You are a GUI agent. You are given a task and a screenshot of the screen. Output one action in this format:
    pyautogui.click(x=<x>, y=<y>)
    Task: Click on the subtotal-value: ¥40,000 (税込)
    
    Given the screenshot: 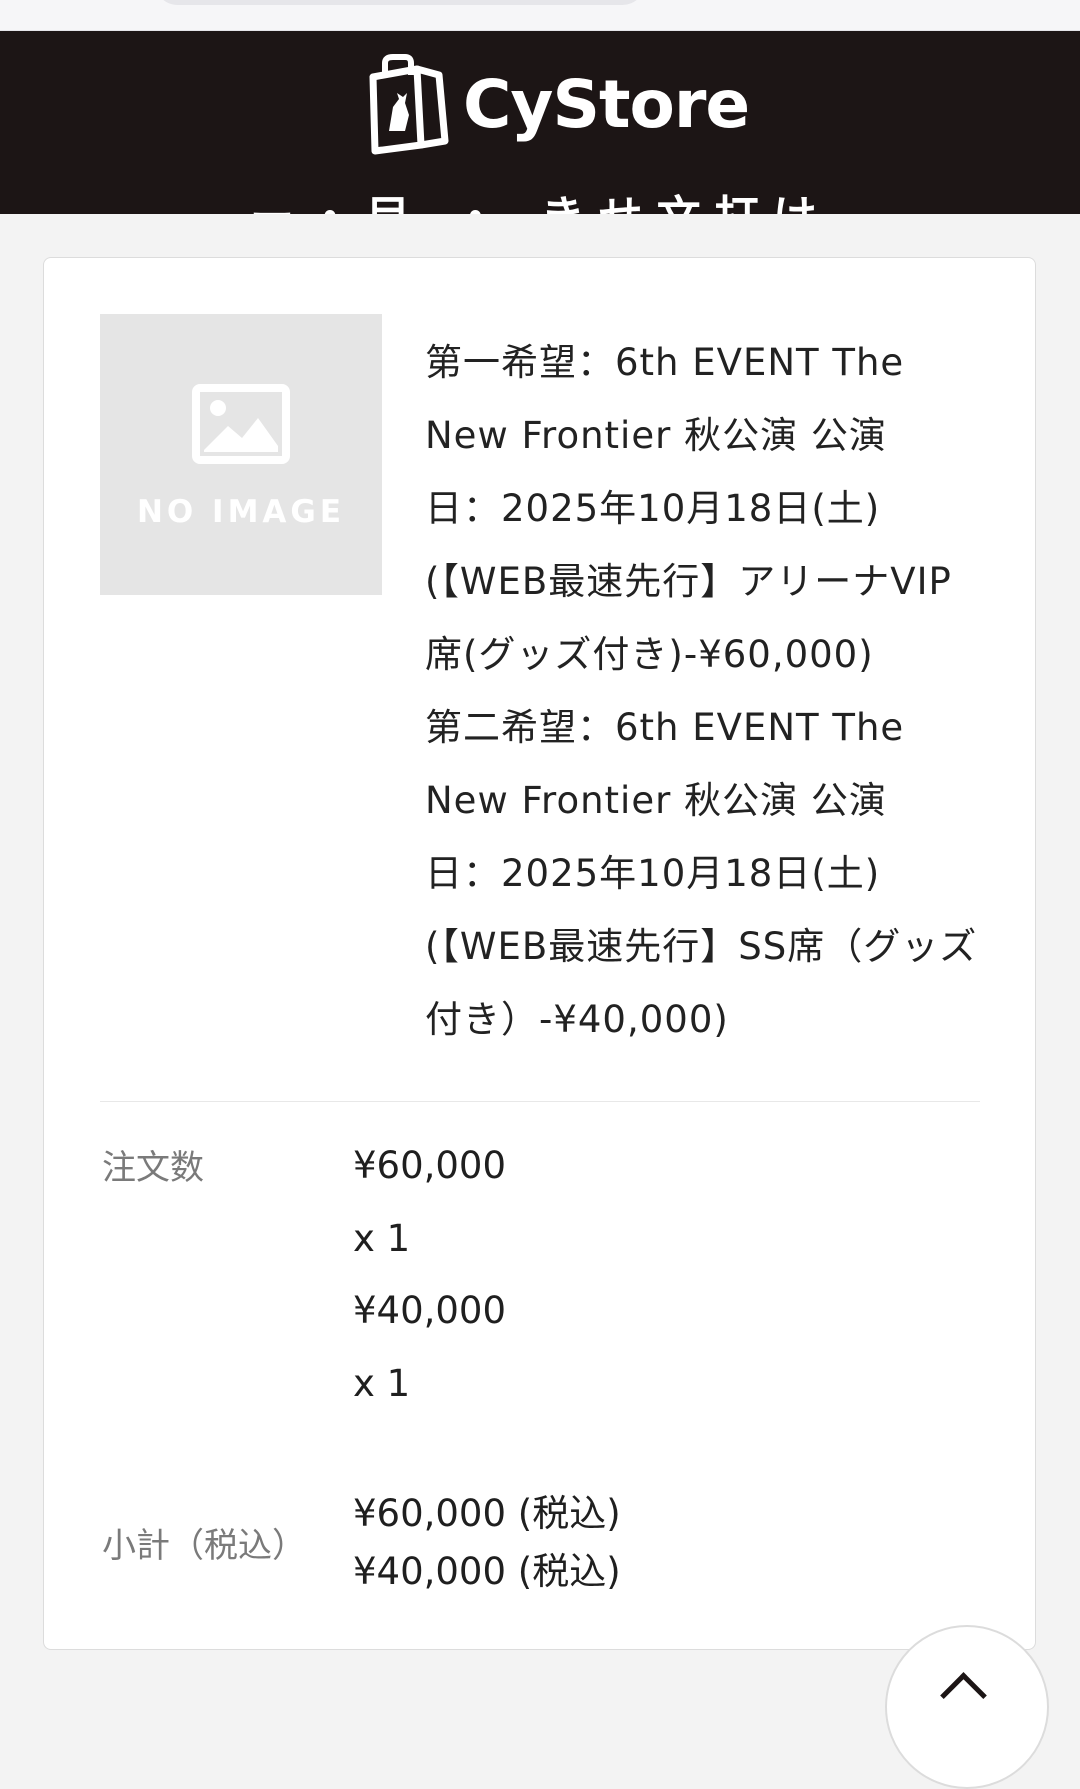 What is the action you would take?
    pyautogui.click(x=487, y=1571)
    